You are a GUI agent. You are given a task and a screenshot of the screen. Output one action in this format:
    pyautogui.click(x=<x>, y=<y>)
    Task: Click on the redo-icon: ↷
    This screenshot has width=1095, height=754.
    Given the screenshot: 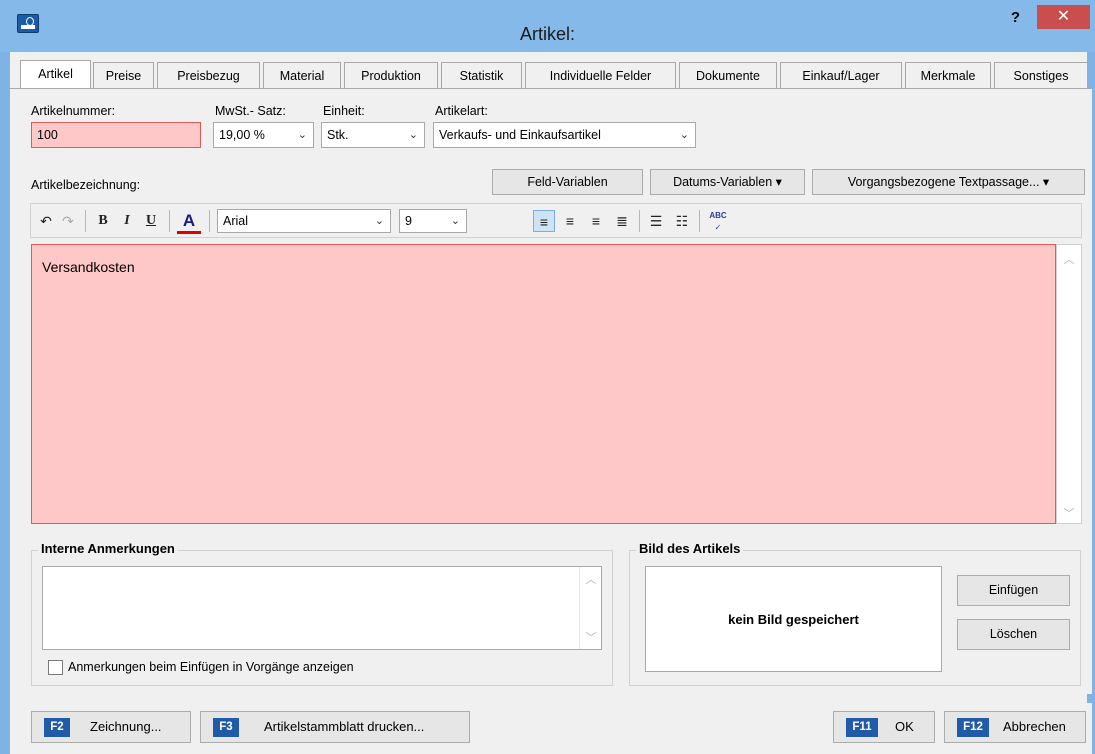 What is the action you would take?
    pyautogui.click(x=68, y=221)
    